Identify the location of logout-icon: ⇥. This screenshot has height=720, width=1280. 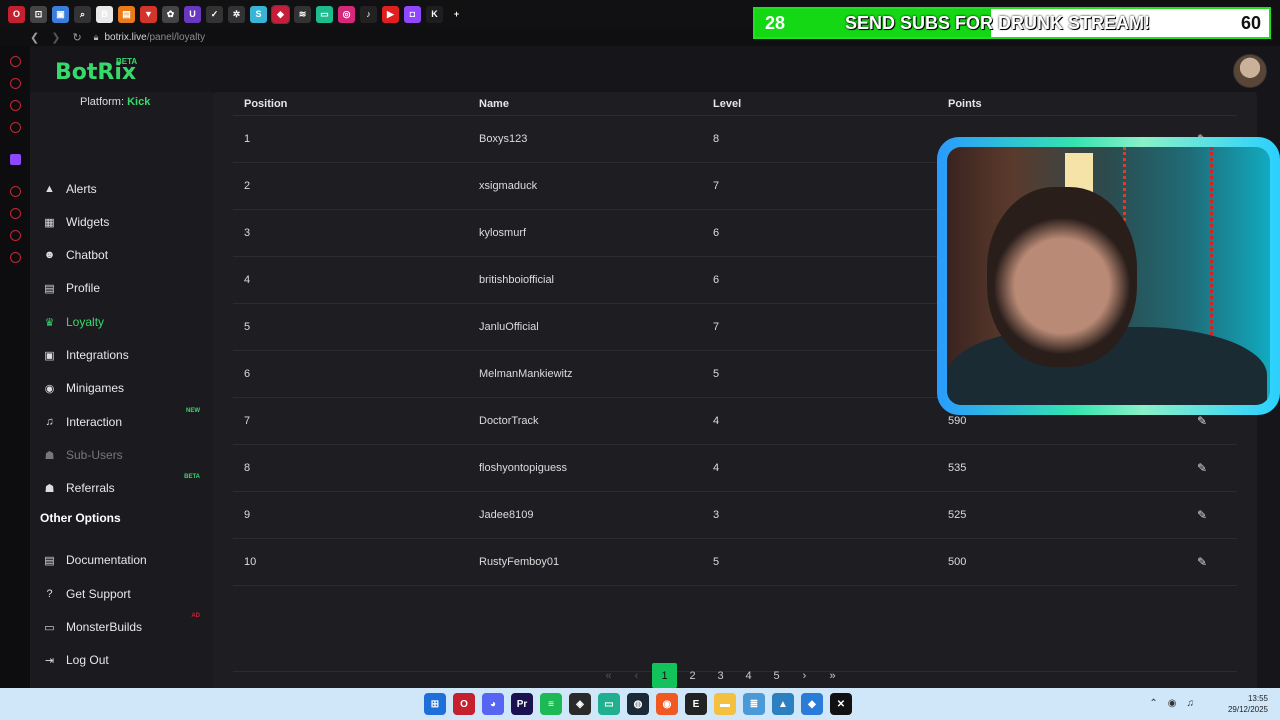
(49, 660).